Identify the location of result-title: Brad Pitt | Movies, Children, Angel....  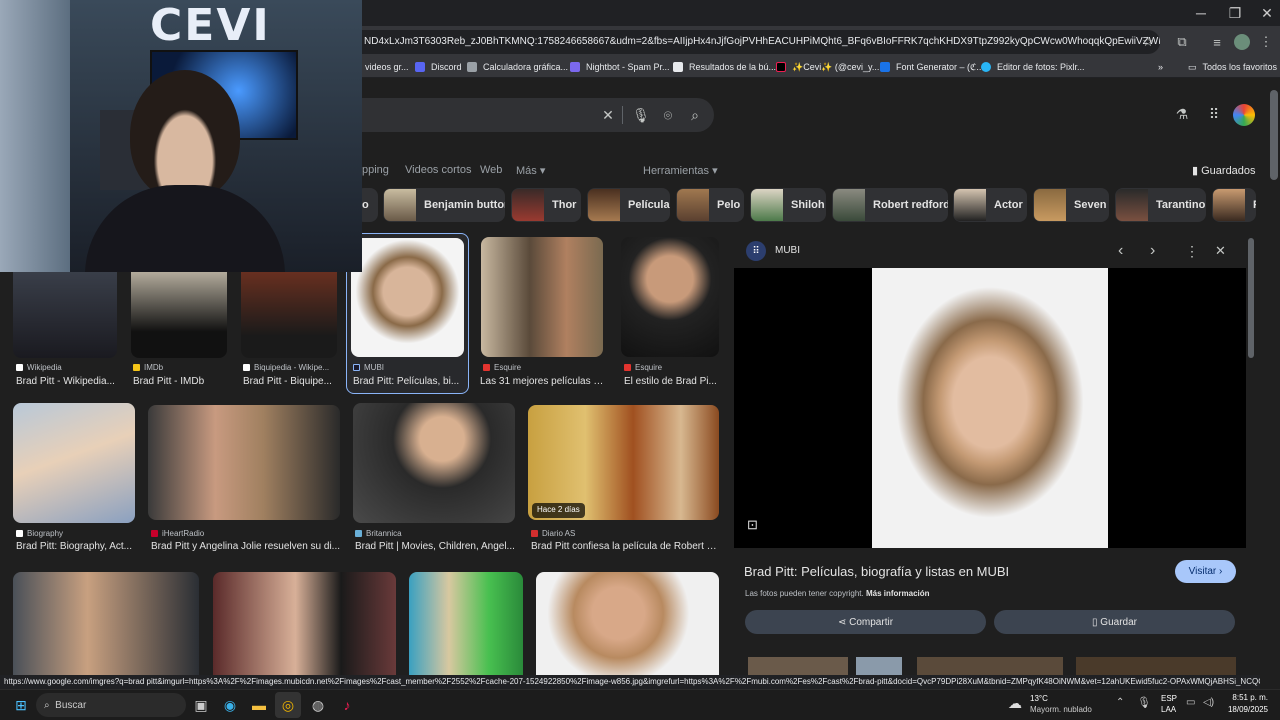
(435, 546).